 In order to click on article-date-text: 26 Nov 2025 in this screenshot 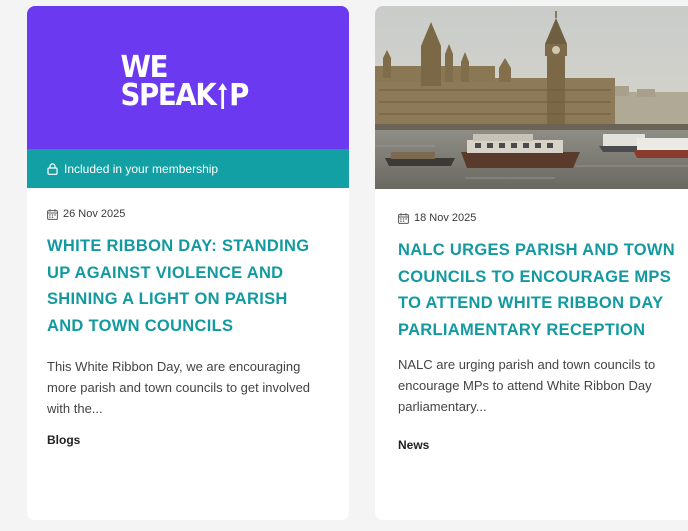, I will do `click(94, 214)`.